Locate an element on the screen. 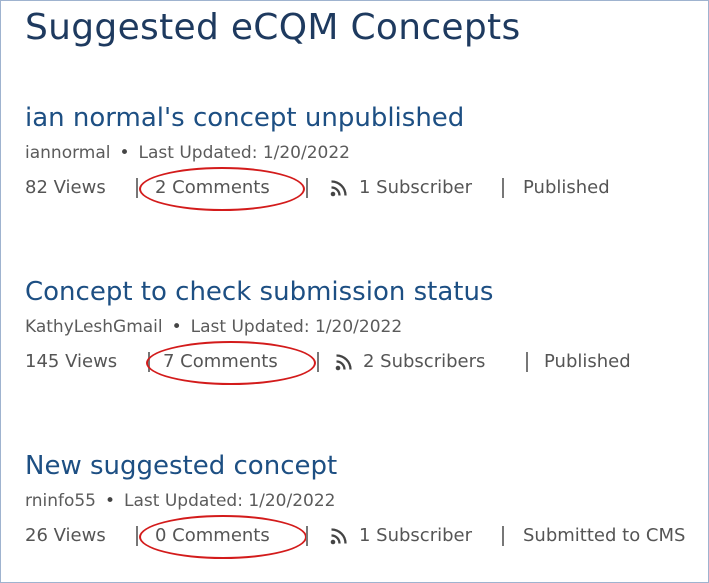  concept-title-link: New suggested concept is located at coordinates (367, 466).